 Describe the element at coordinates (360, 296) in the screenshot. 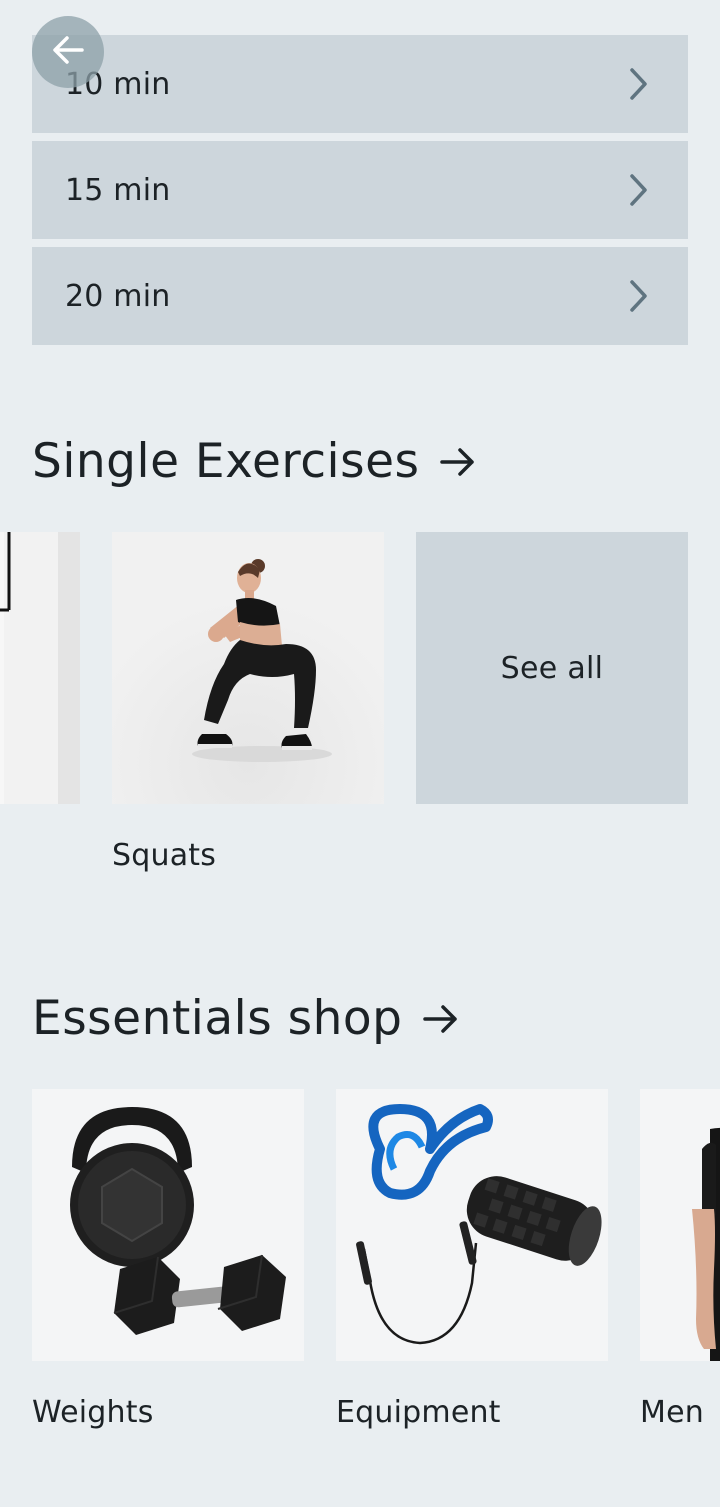

I see `duration-row-20: 20 min` at that location.